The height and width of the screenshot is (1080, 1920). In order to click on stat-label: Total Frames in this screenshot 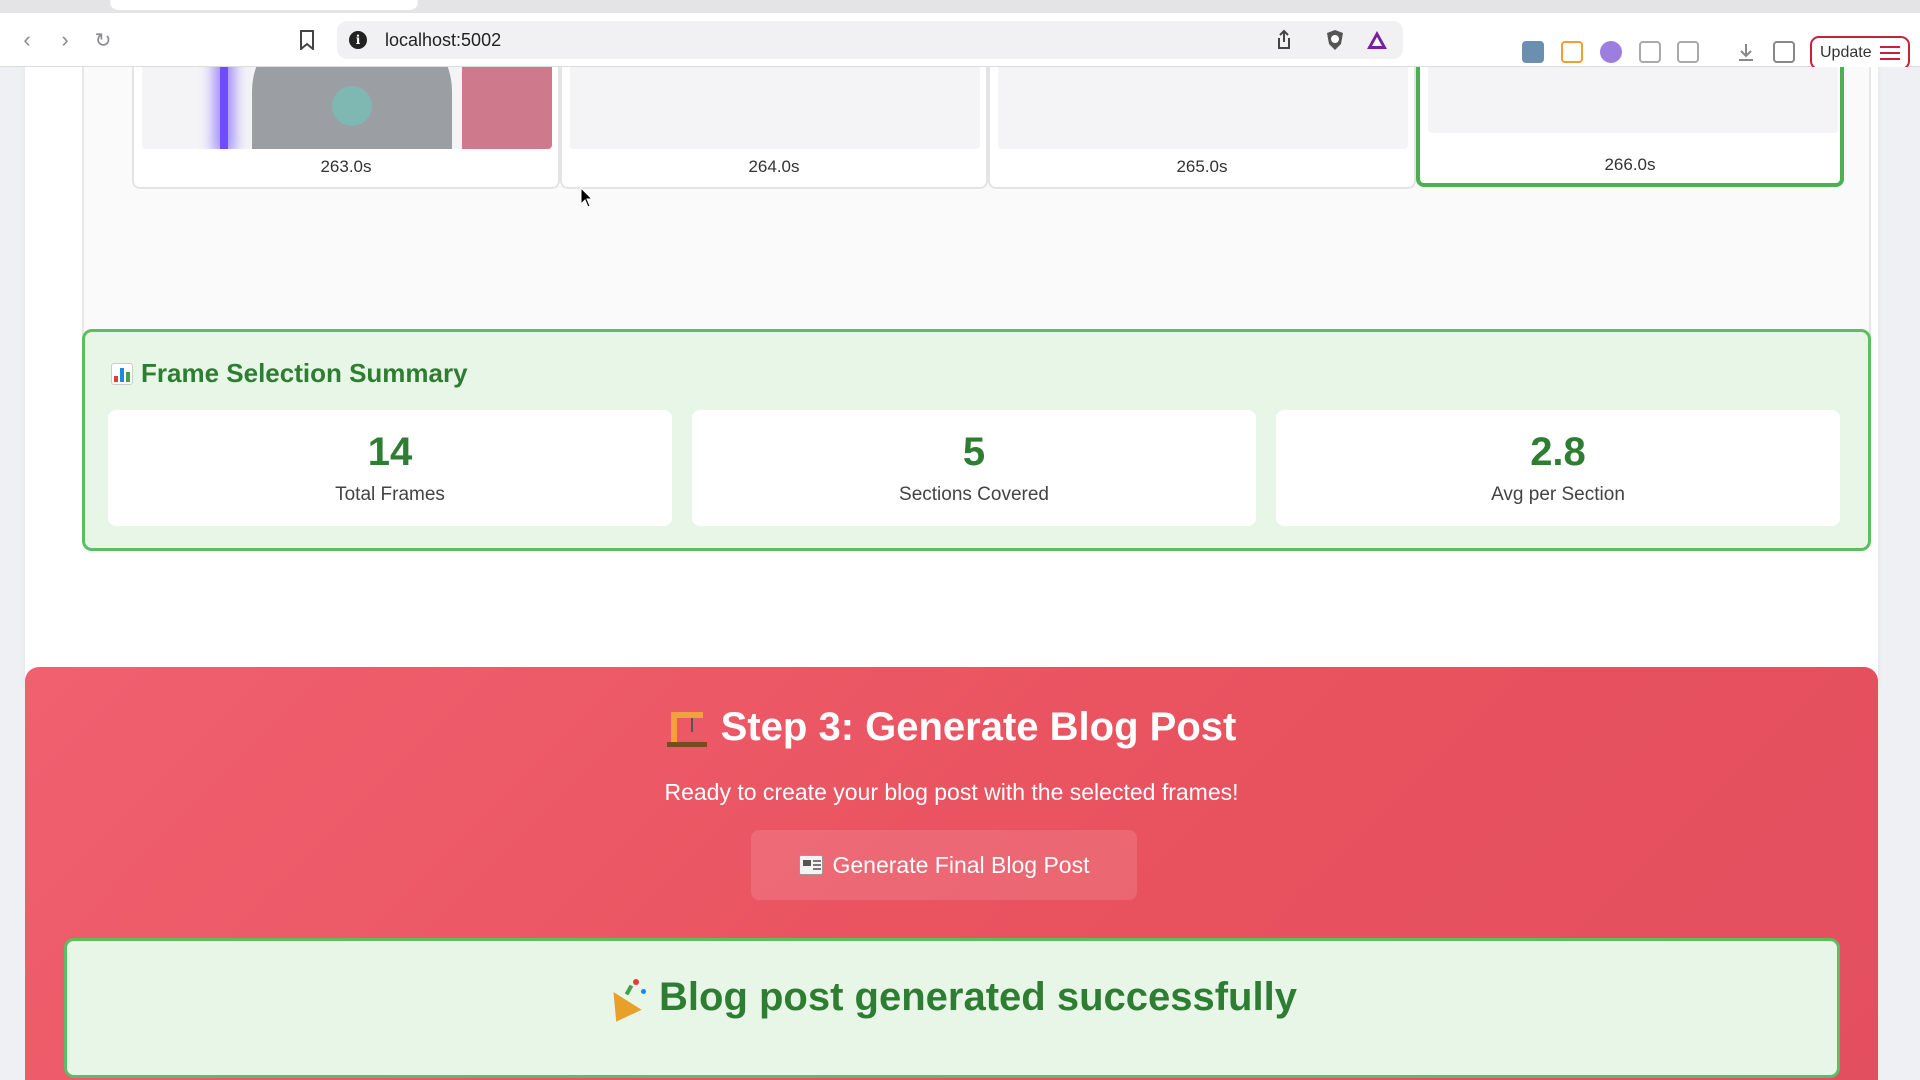, I will do `click(390, 494)`.